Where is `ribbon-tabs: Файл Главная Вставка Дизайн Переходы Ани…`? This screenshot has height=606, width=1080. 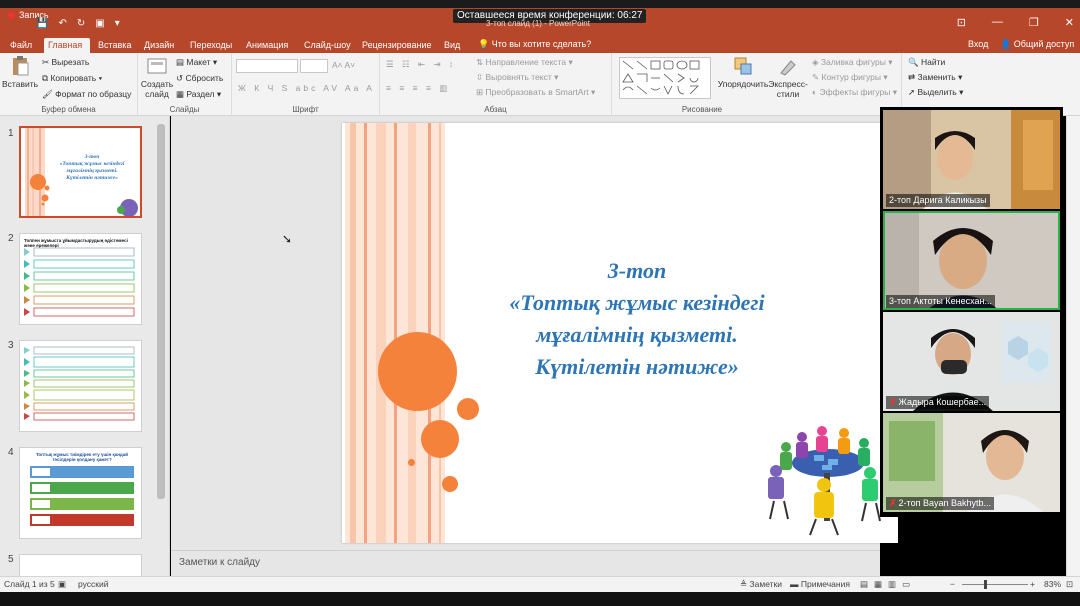
ribbon-tabs: Файл Главная Вставка Дизайн Переходы Ани… is located at coordinates (540, 44).